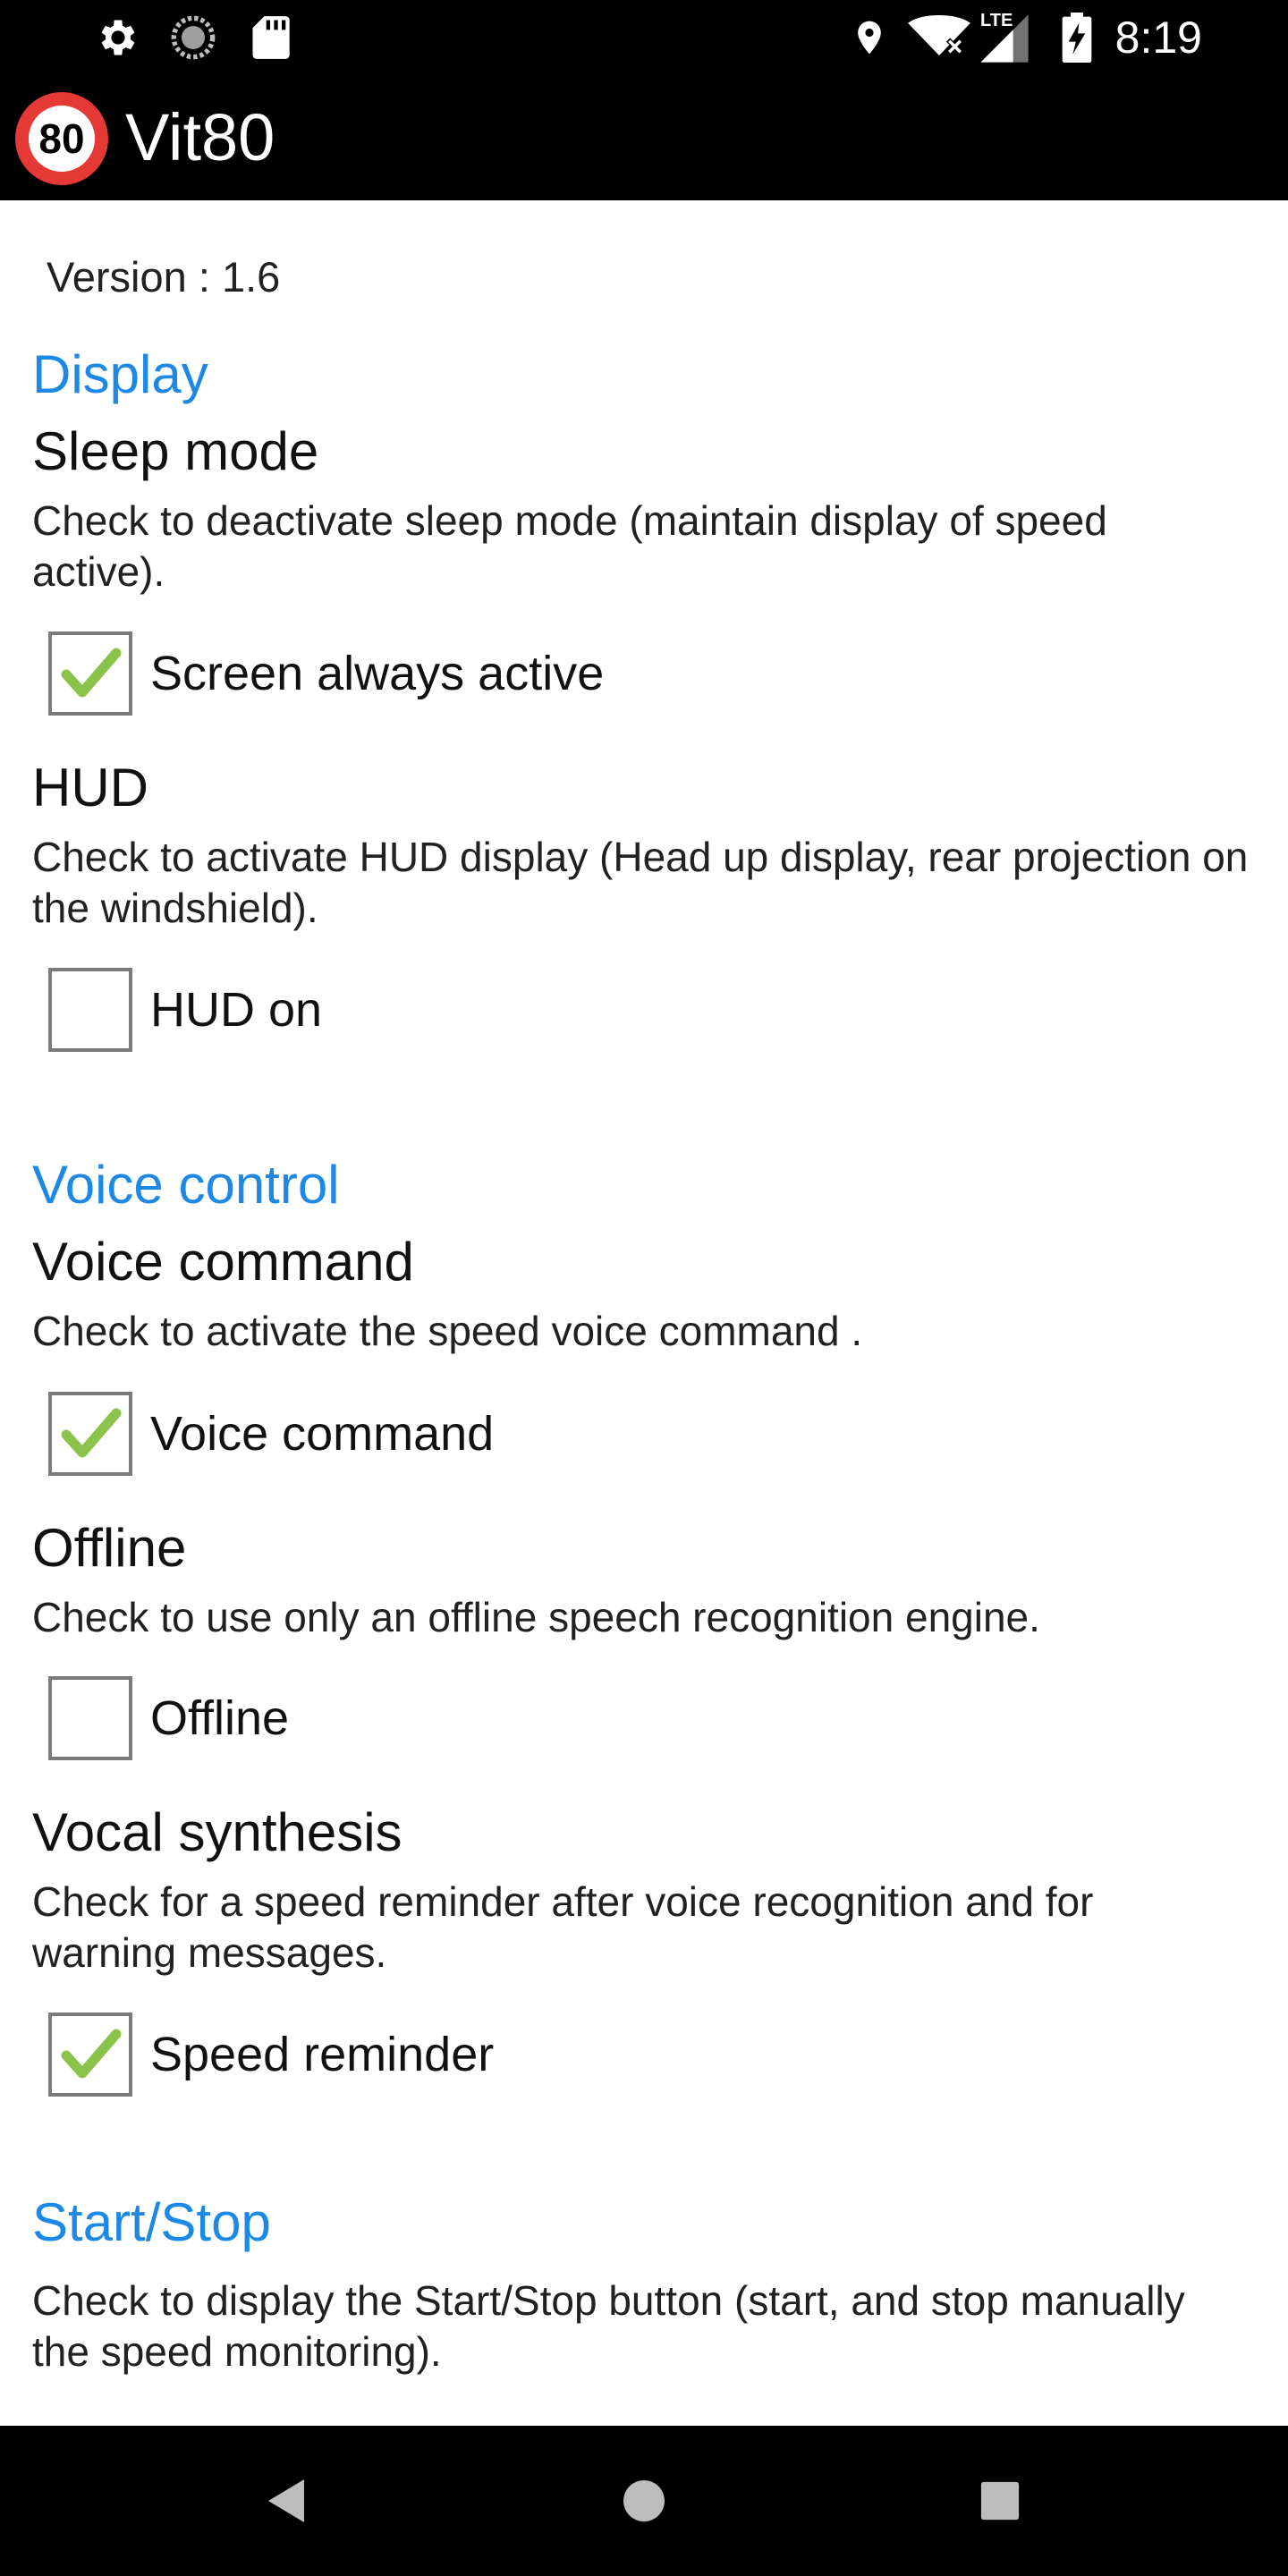 Image resolution: width=1288 pixels, height=2576 pixels. Describe the element at coordinates (200, 137) in the screenshot. I see `app-title: Vit80` at that location.